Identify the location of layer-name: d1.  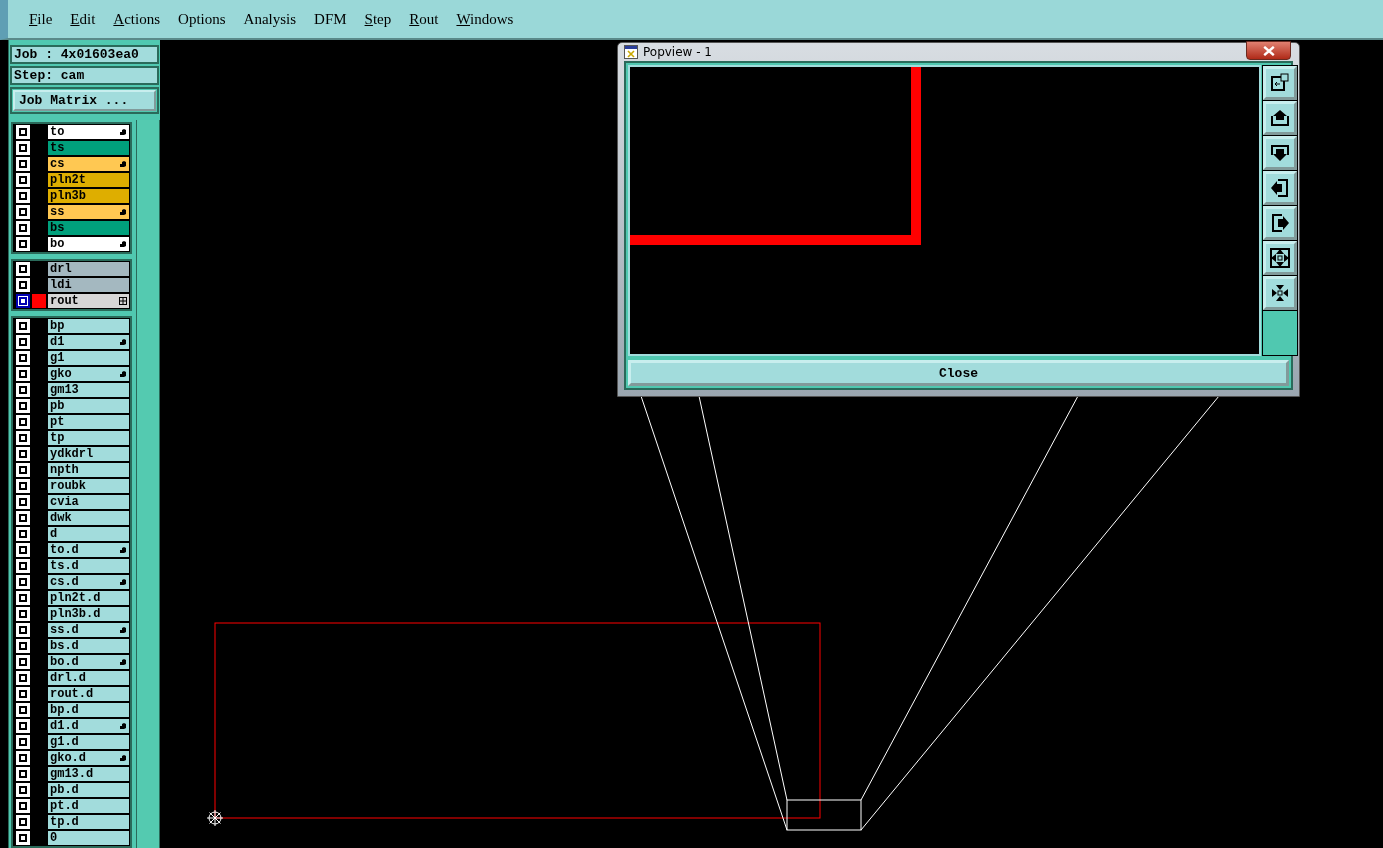
(89, 342).